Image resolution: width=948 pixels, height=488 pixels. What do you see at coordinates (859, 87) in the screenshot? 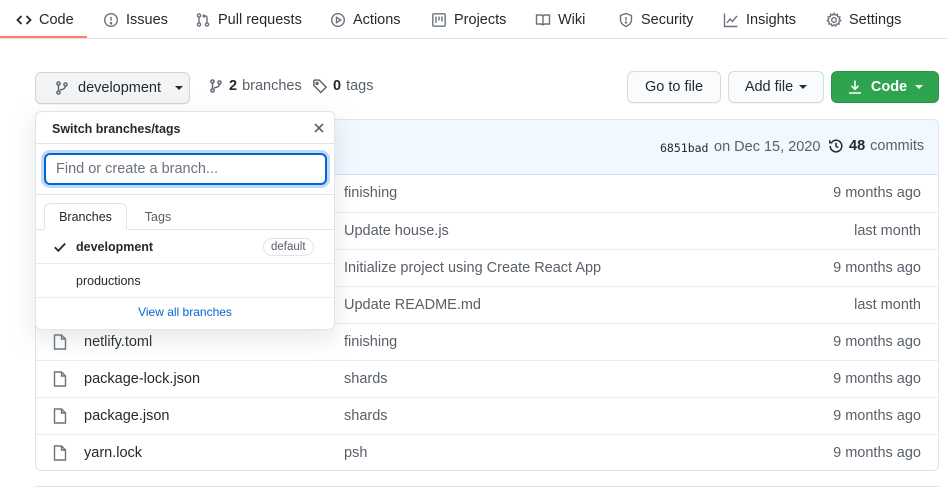
I see `download-icon` at bounding box center [859, 87].